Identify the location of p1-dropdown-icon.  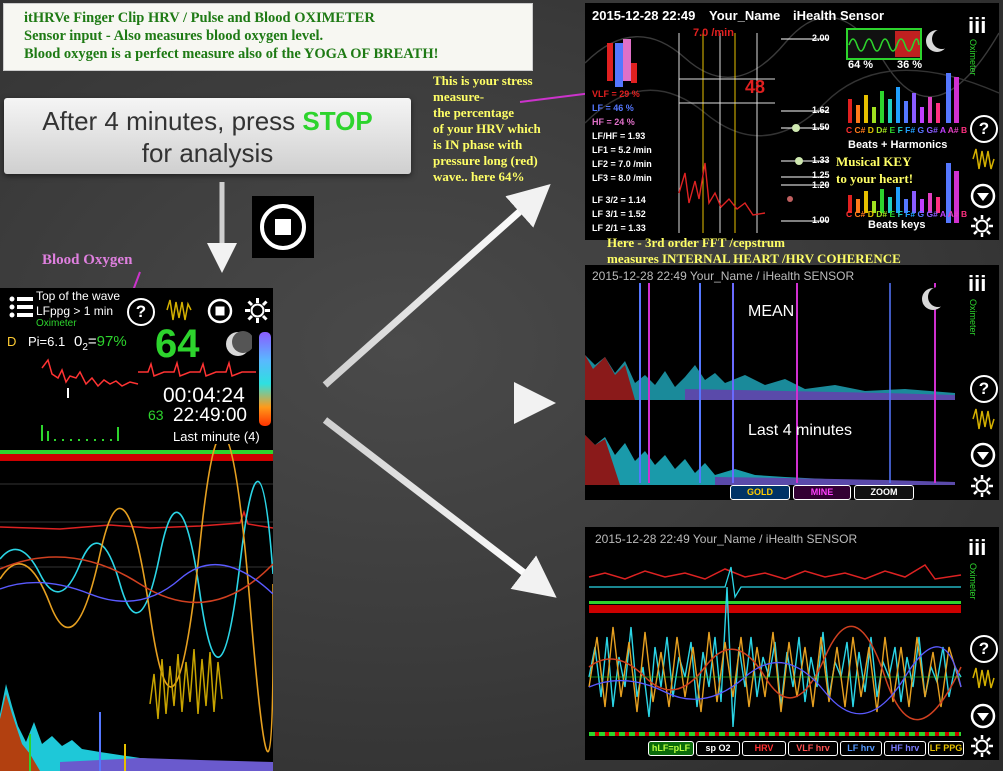
(983, 196).